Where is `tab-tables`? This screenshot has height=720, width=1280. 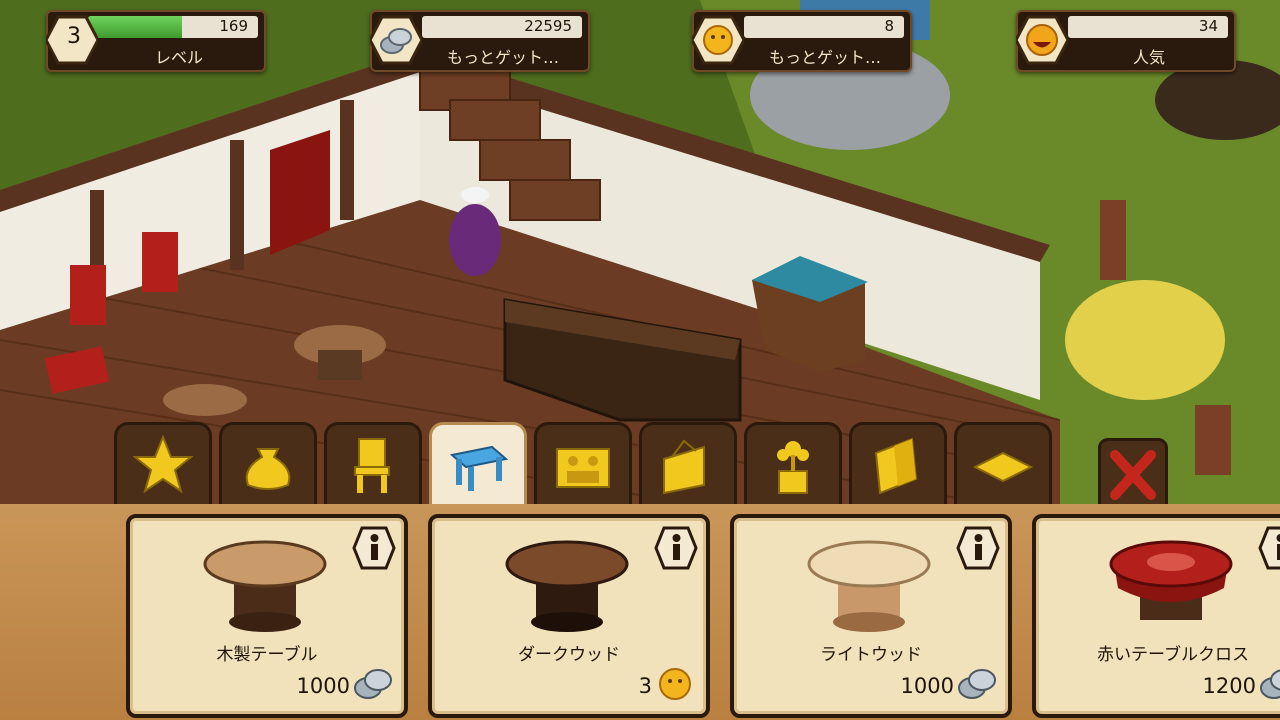 tab-tables is located at coordinates (478, 464).